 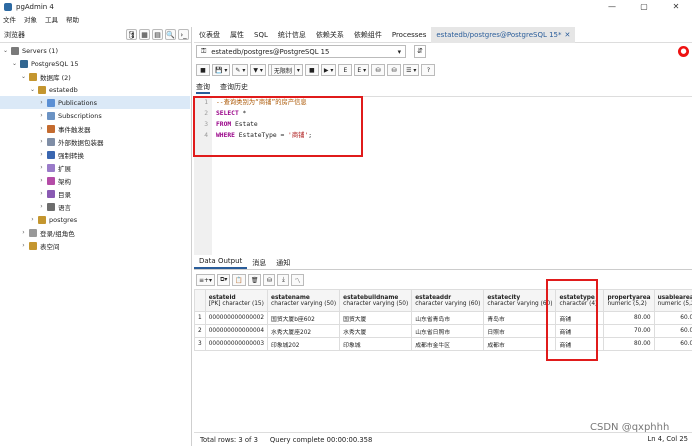 What do you see at coordinates (203, 70) in the screenshot?
I see `open-file-icon: ■` at bounding box center [203, 70].